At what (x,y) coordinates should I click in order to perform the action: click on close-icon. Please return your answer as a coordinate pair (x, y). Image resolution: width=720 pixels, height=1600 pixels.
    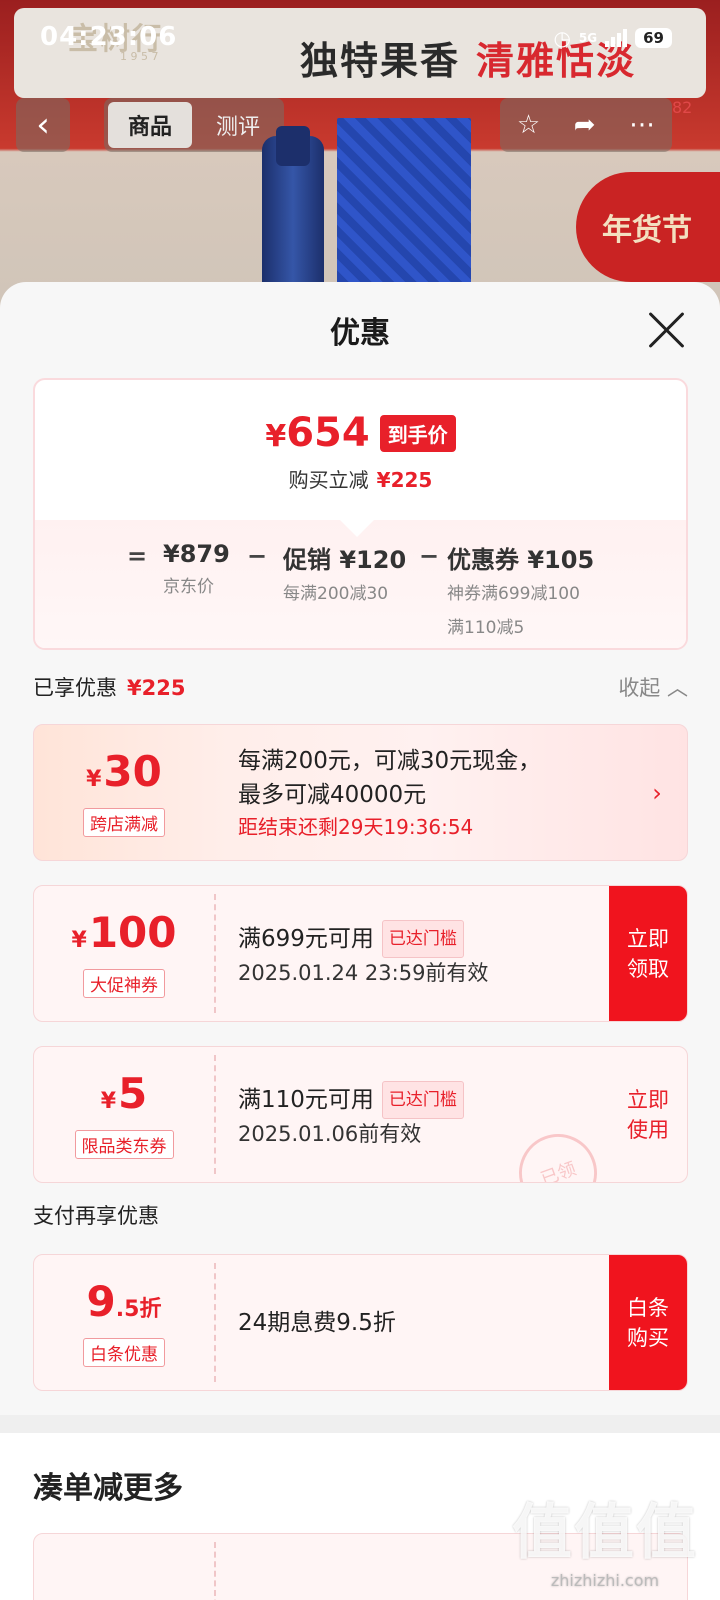
    Looking at the image, I should click on (666, 330).